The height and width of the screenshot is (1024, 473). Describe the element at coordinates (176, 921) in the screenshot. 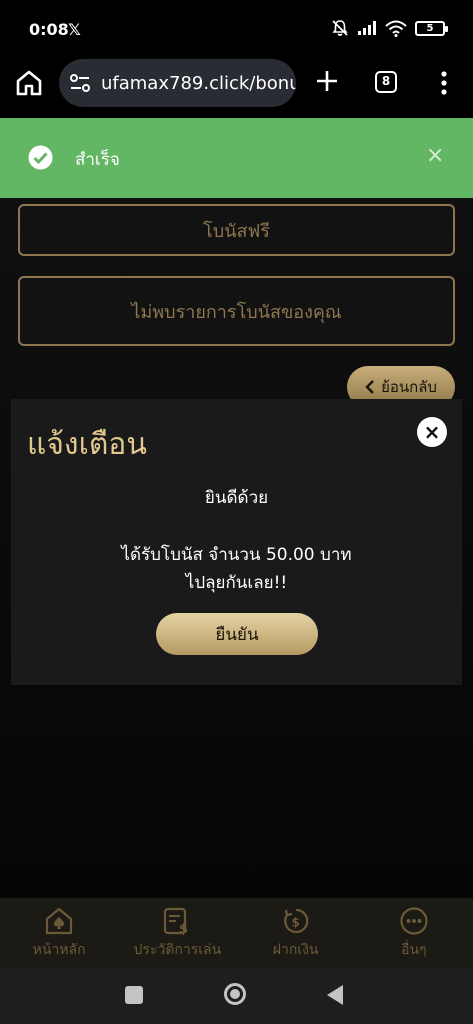

I see `history-icon: $` at that location.